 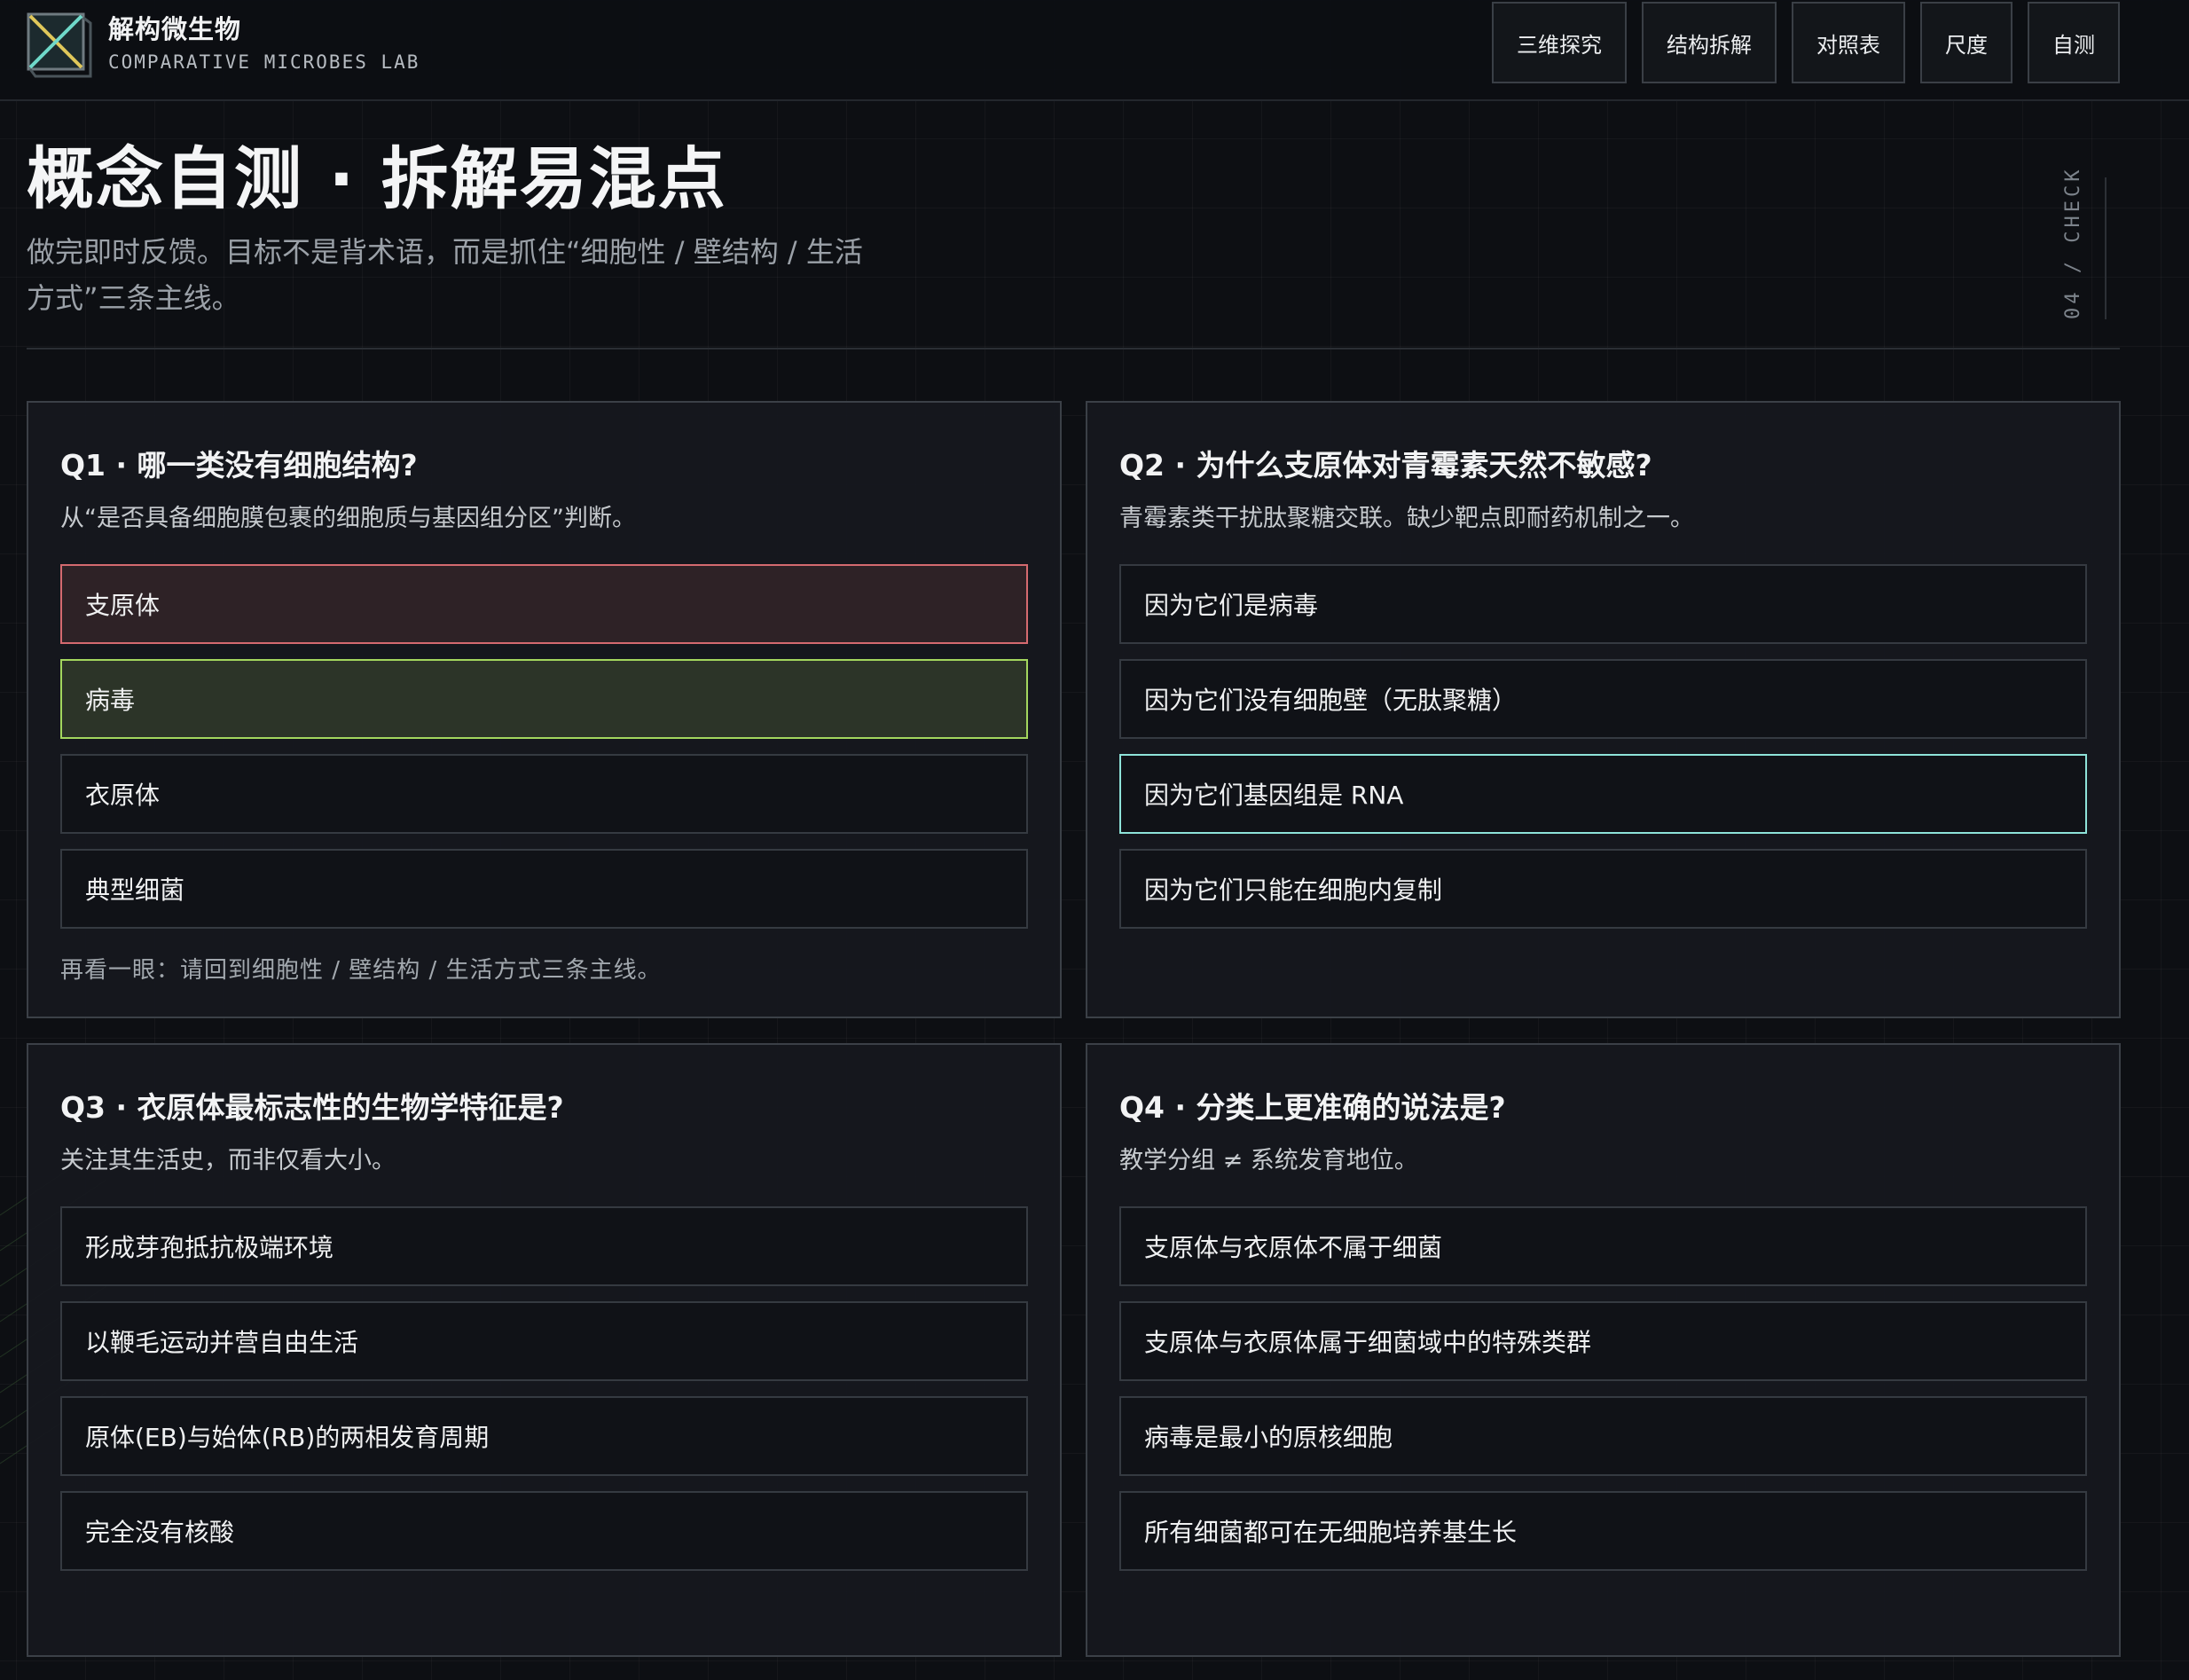 I want to click on nav-structure: 结构拆解, so click(x=1710, y=42).